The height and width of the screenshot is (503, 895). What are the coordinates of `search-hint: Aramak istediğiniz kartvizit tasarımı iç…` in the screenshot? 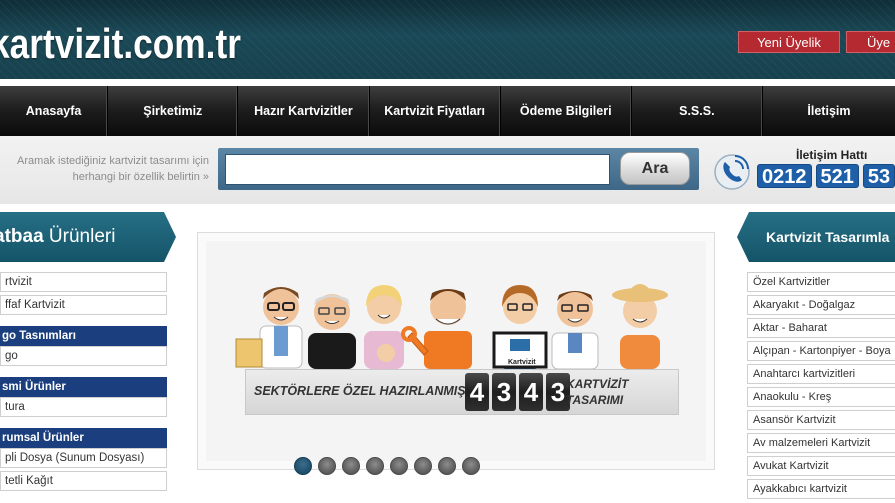 It's located at (104, 169).